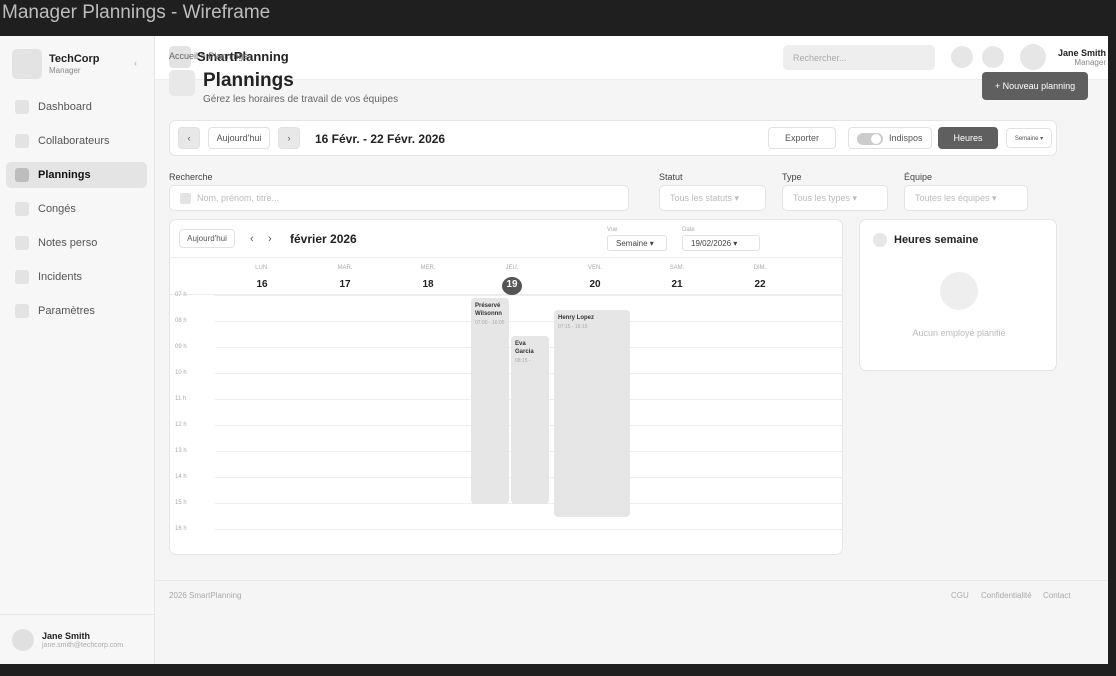  Describe the element at coordinates (721, 243) in the screenshot. I see `calendar-date-select: 19/02/2026 ▾` at that location.